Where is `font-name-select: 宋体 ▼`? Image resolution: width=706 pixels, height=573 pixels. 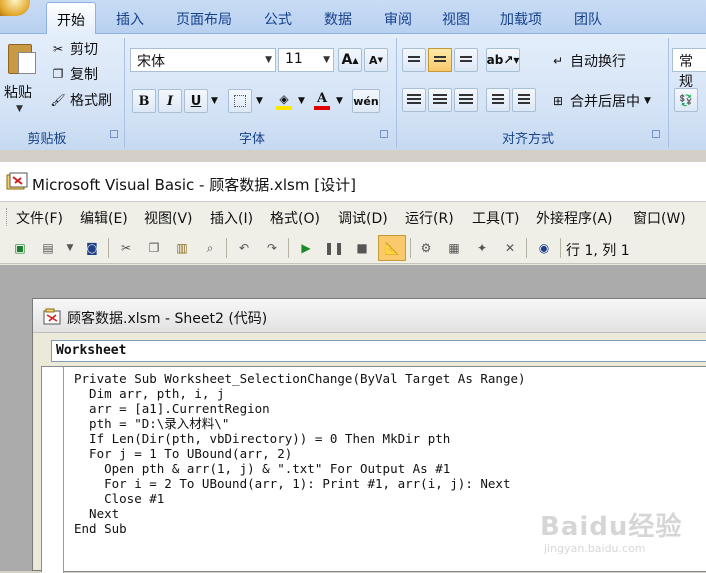
font-name-select: 宋体 ▼ is located at coordinates (203, 60).